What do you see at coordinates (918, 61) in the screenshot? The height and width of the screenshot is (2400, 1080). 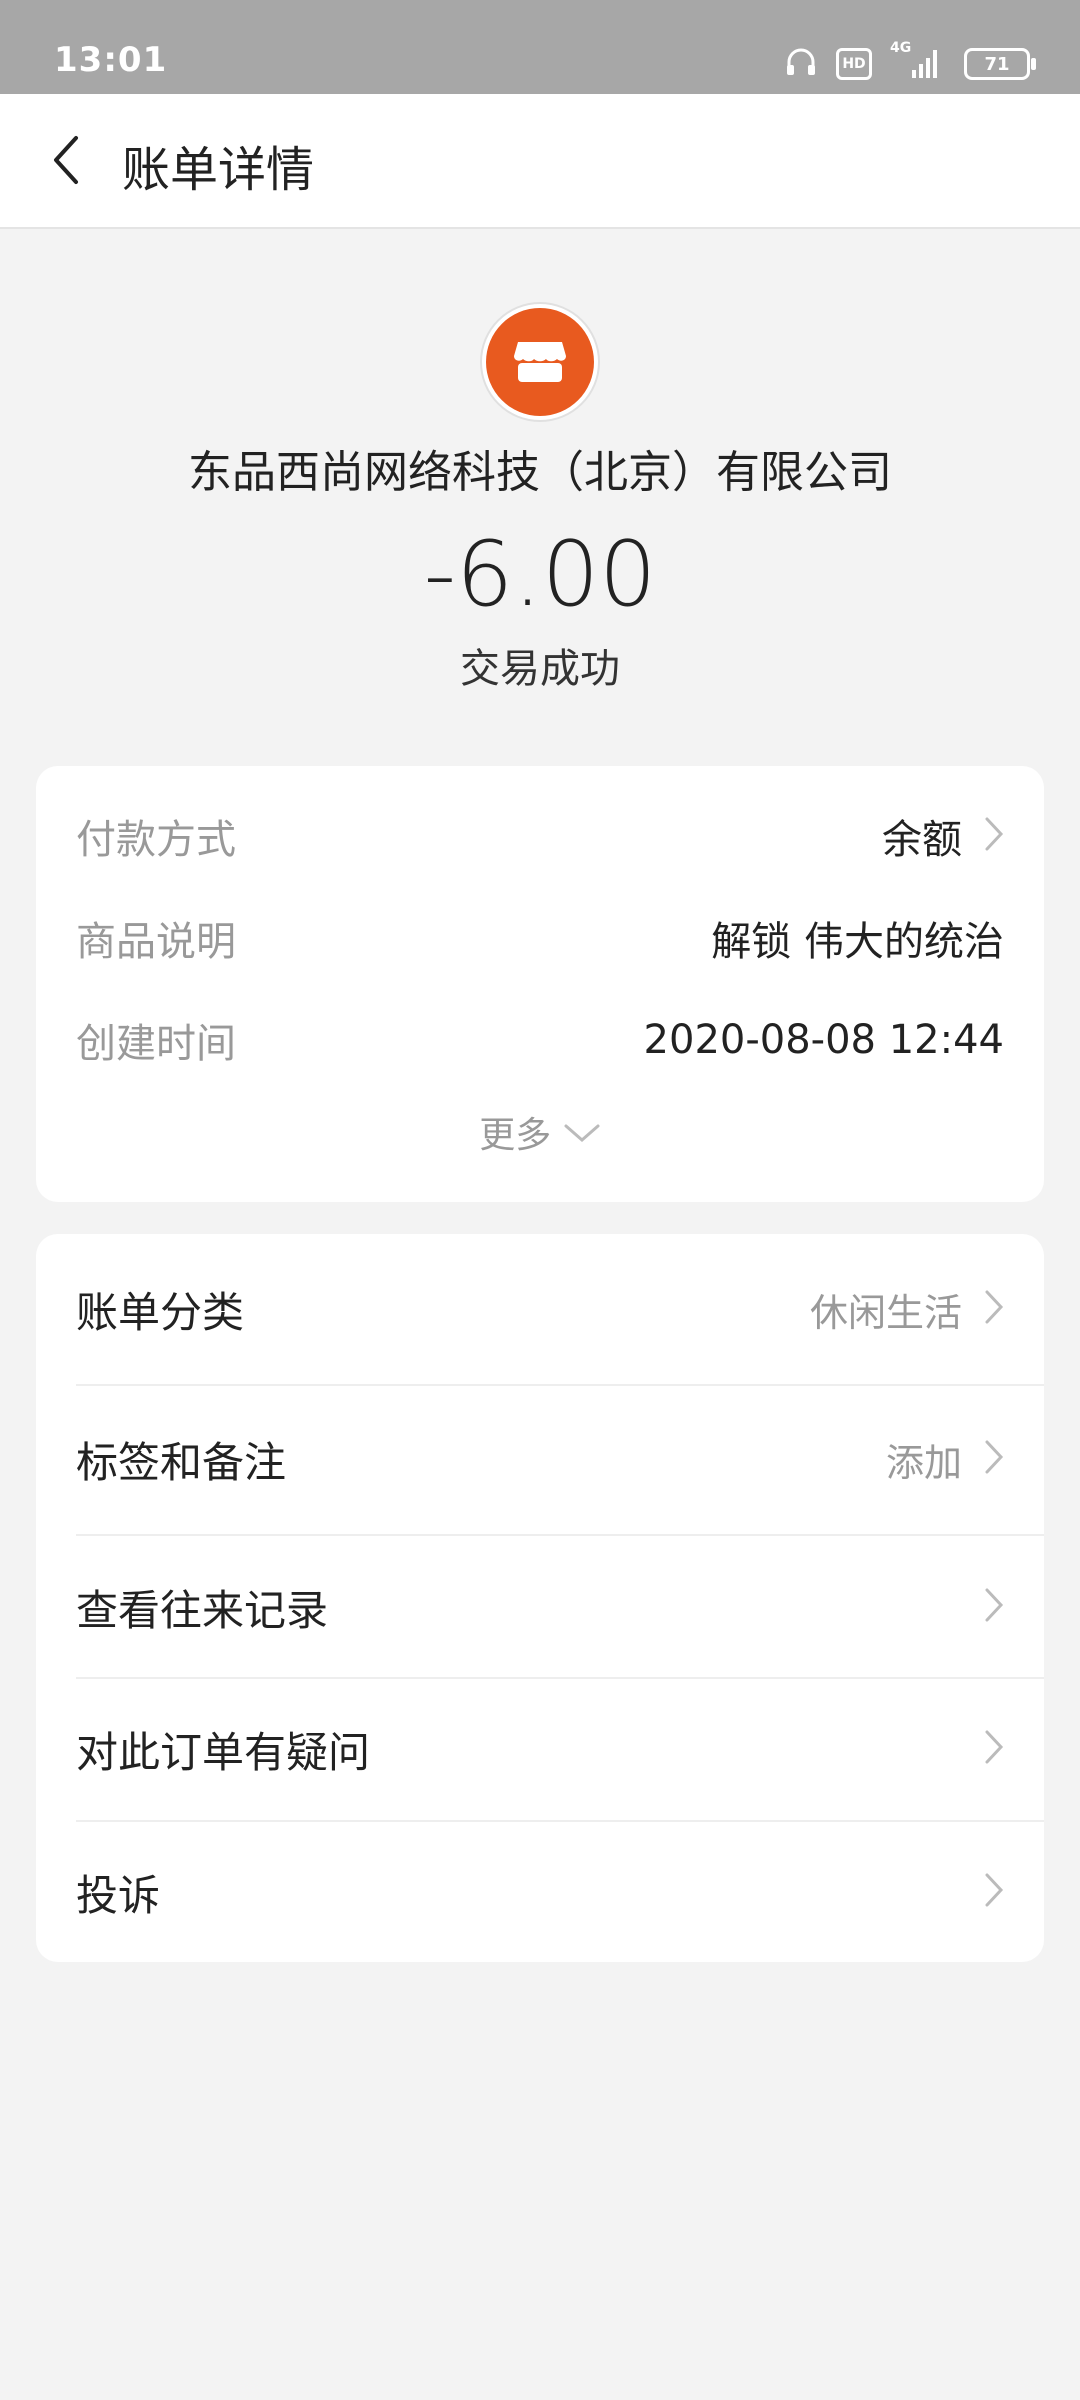 I see `signal-icon: 4G` at bounding box center [918, 61].